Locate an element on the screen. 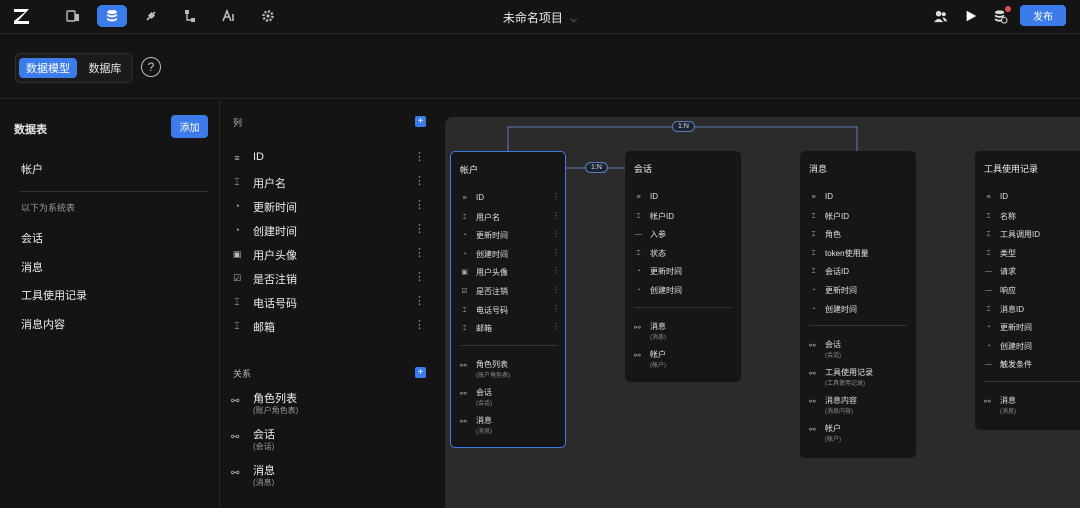 This screenshot has height=508, width=1080. column-row: ◔ 创建时间 ⋮ is located at coordinates (331, 230).